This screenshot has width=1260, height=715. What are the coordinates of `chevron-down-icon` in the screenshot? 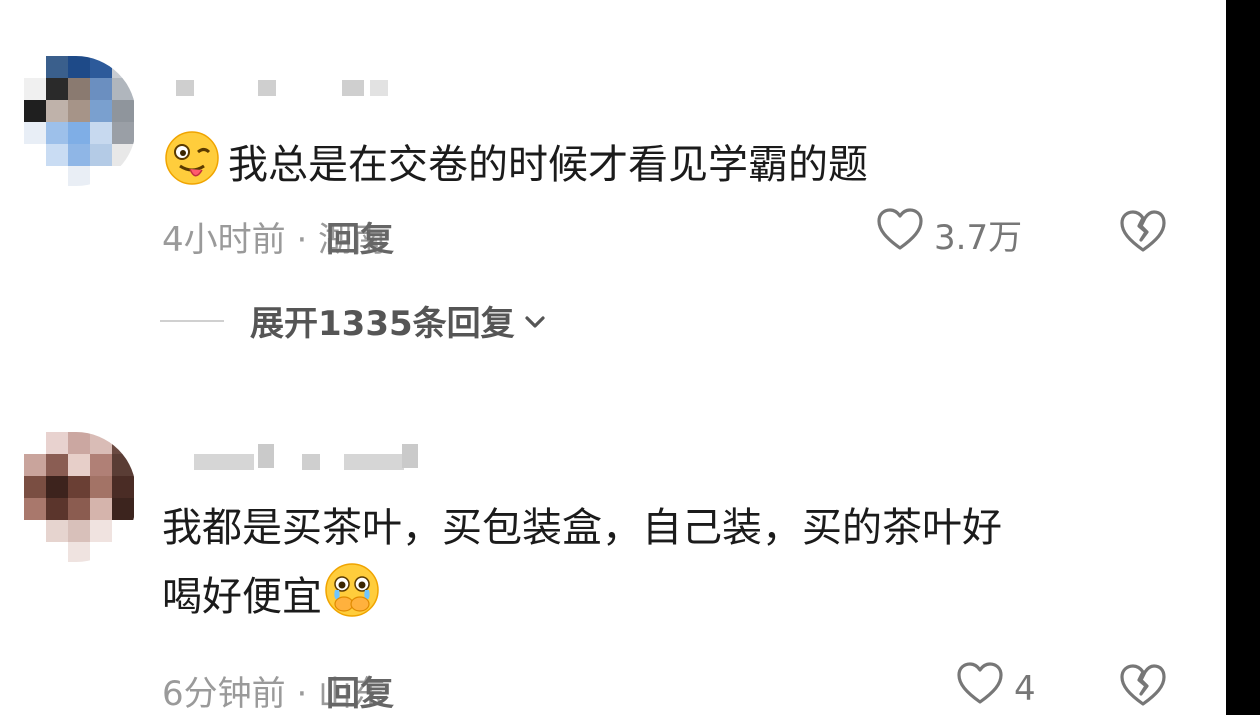 It's located at (535, 321).